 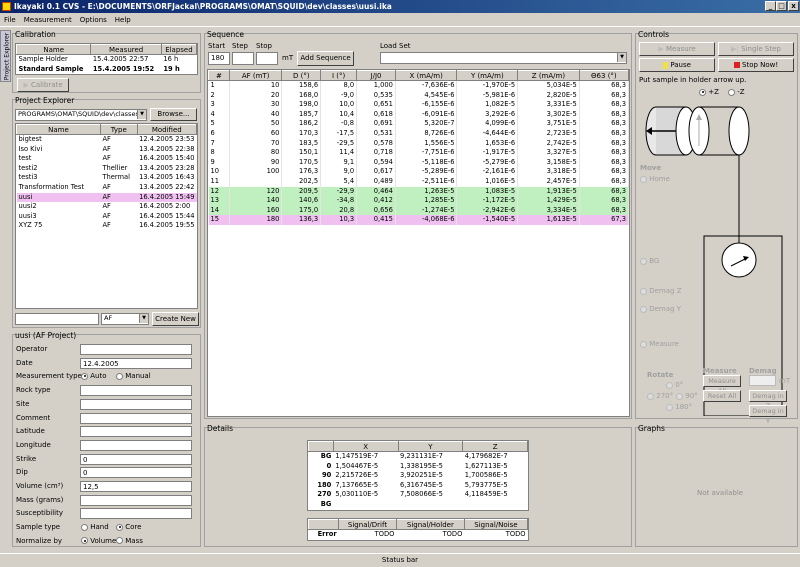 I want to click on column-header: X (mA/m), so click(x=426, y=75).